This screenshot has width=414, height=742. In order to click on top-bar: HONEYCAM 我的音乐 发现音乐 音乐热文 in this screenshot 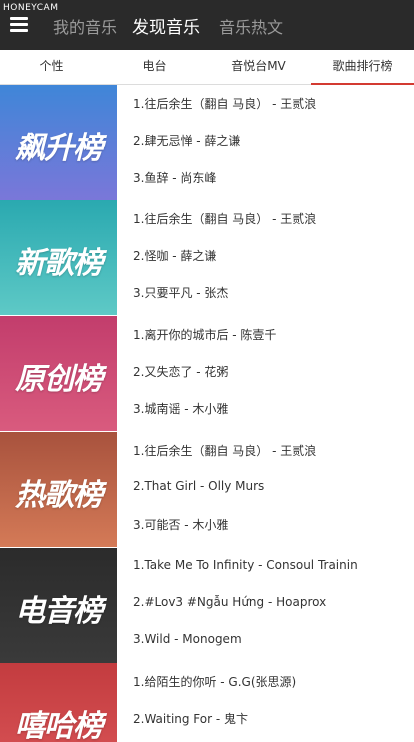, I will do `click(207, 25)`.